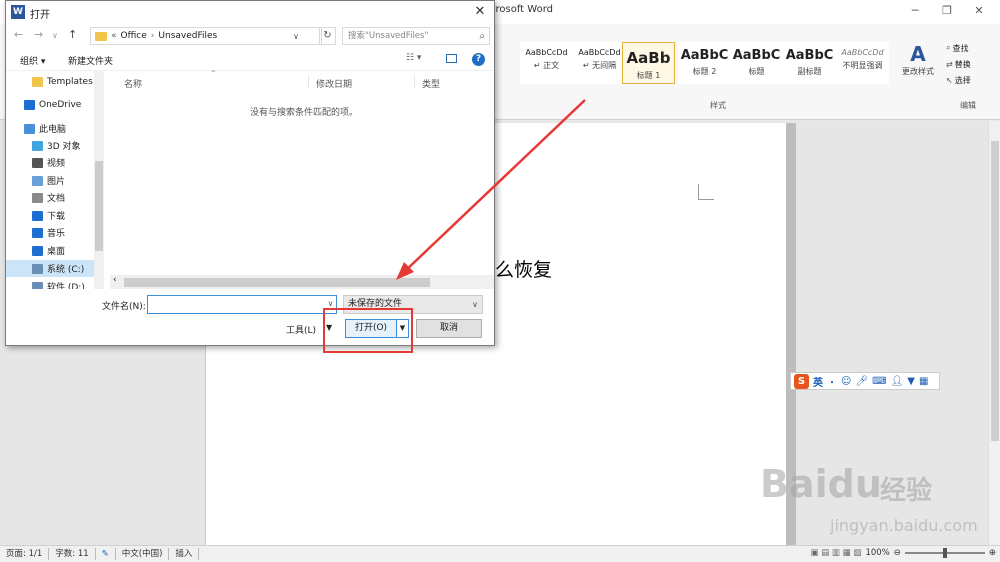  I want to click on nav-item: OneDrive, so click(52, 104).